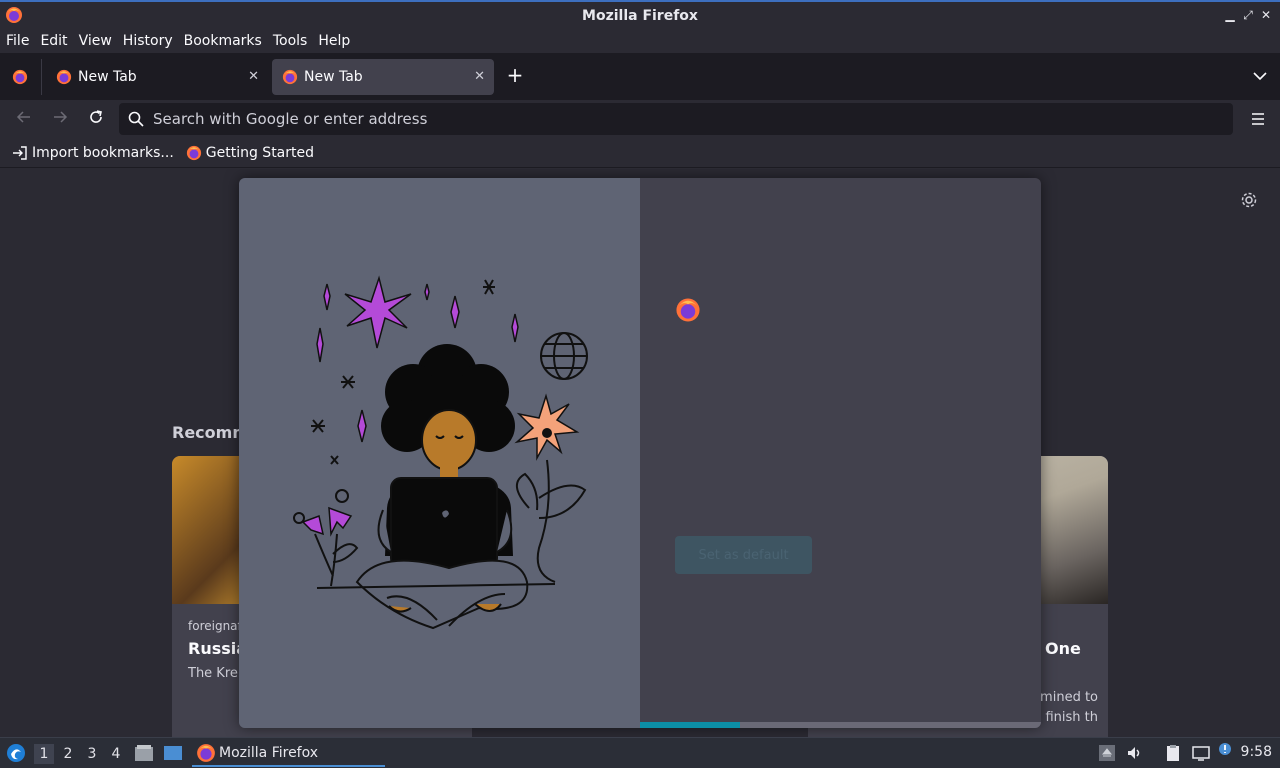 The height and width of the screenshot is (768, 1280). I want to click on clipboard-icon, so click(1173, 753).